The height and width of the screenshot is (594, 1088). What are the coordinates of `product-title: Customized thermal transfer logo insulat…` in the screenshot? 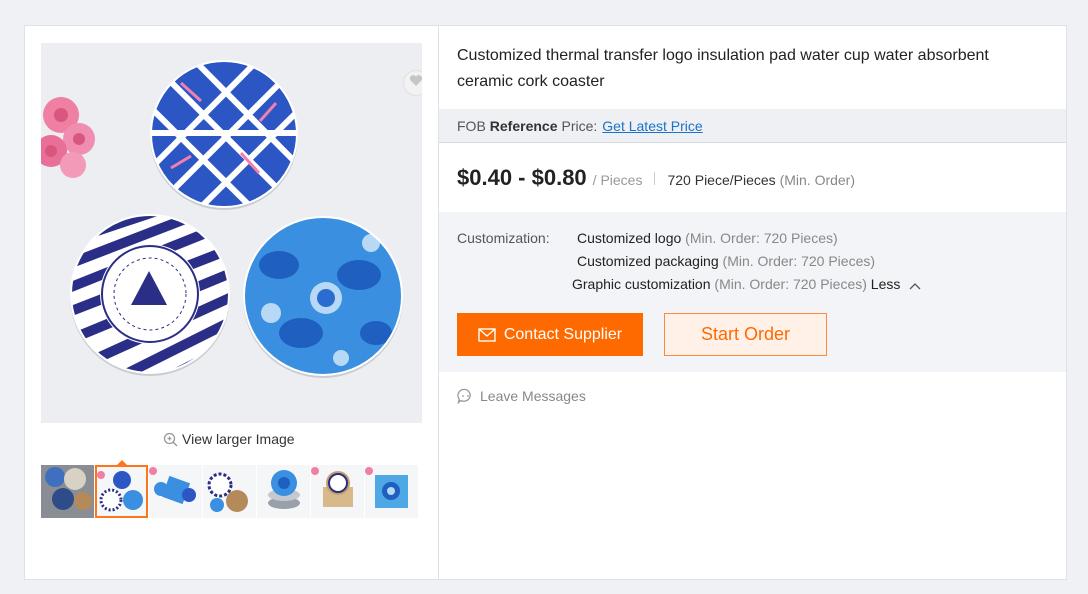 It's located at (723, 68).